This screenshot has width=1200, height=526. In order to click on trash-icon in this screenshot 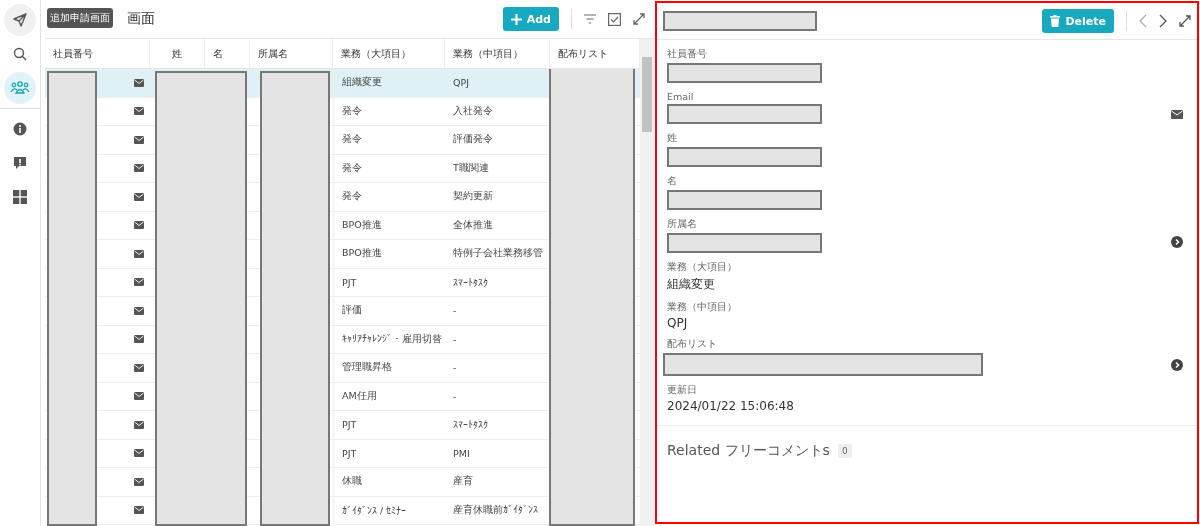, I will do `click(1055, 21)`.